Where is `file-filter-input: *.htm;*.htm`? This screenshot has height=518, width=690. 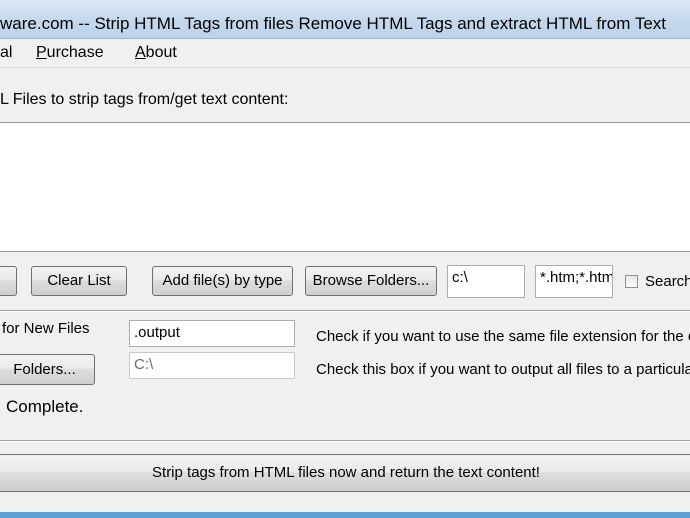
file-filter-input: *.htm;*.htm is located at coordinates (574, 281).